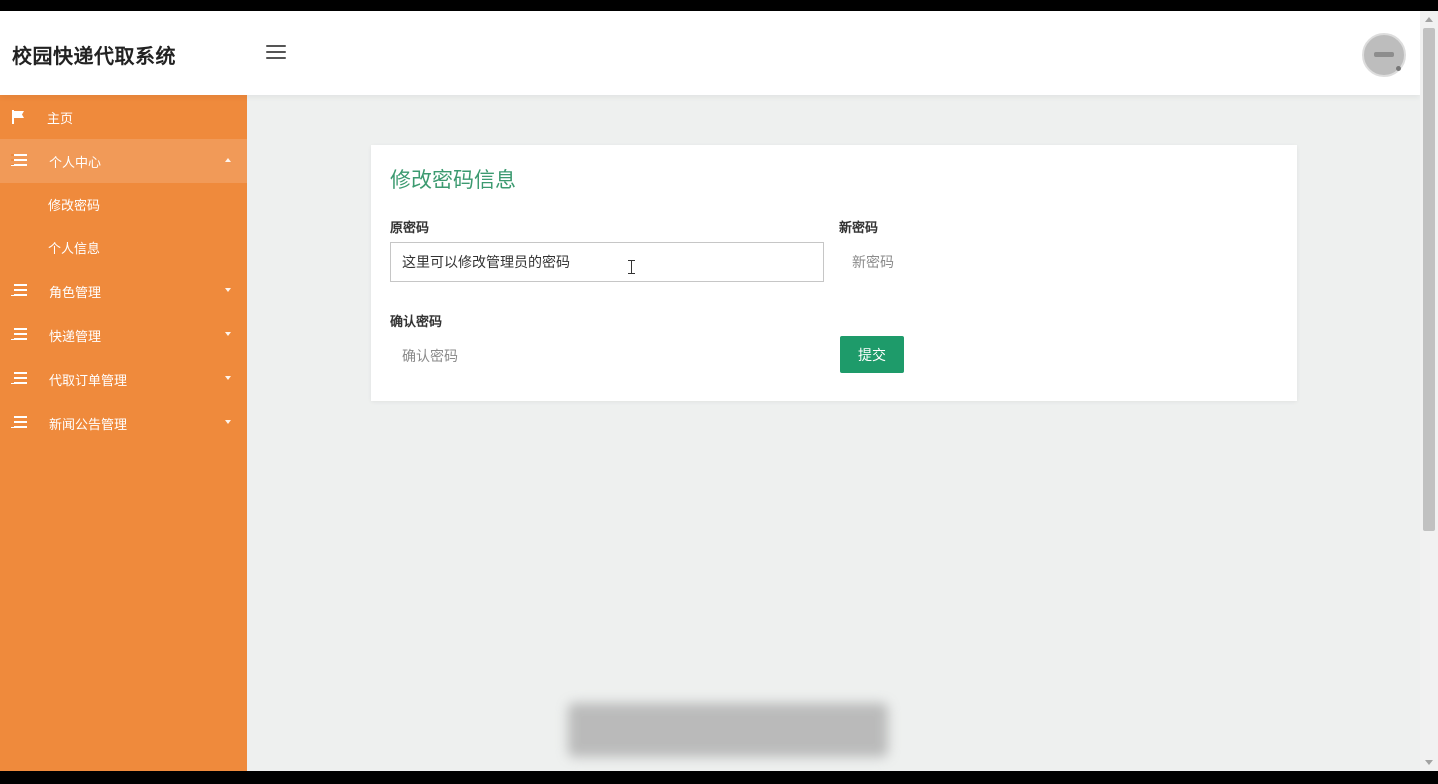 This screenshot has height=784, width=1438. I want to click on old-password-input: 这里可以修改管理员的密码, so click(607, 262).